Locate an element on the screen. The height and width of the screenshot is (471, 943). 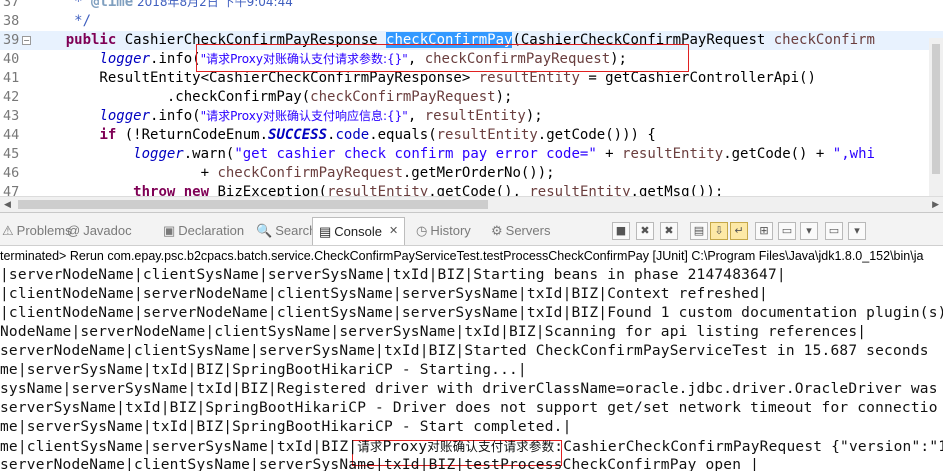
scroll-right-arrow-icon: ▶ is located at coordinates (935, 205).